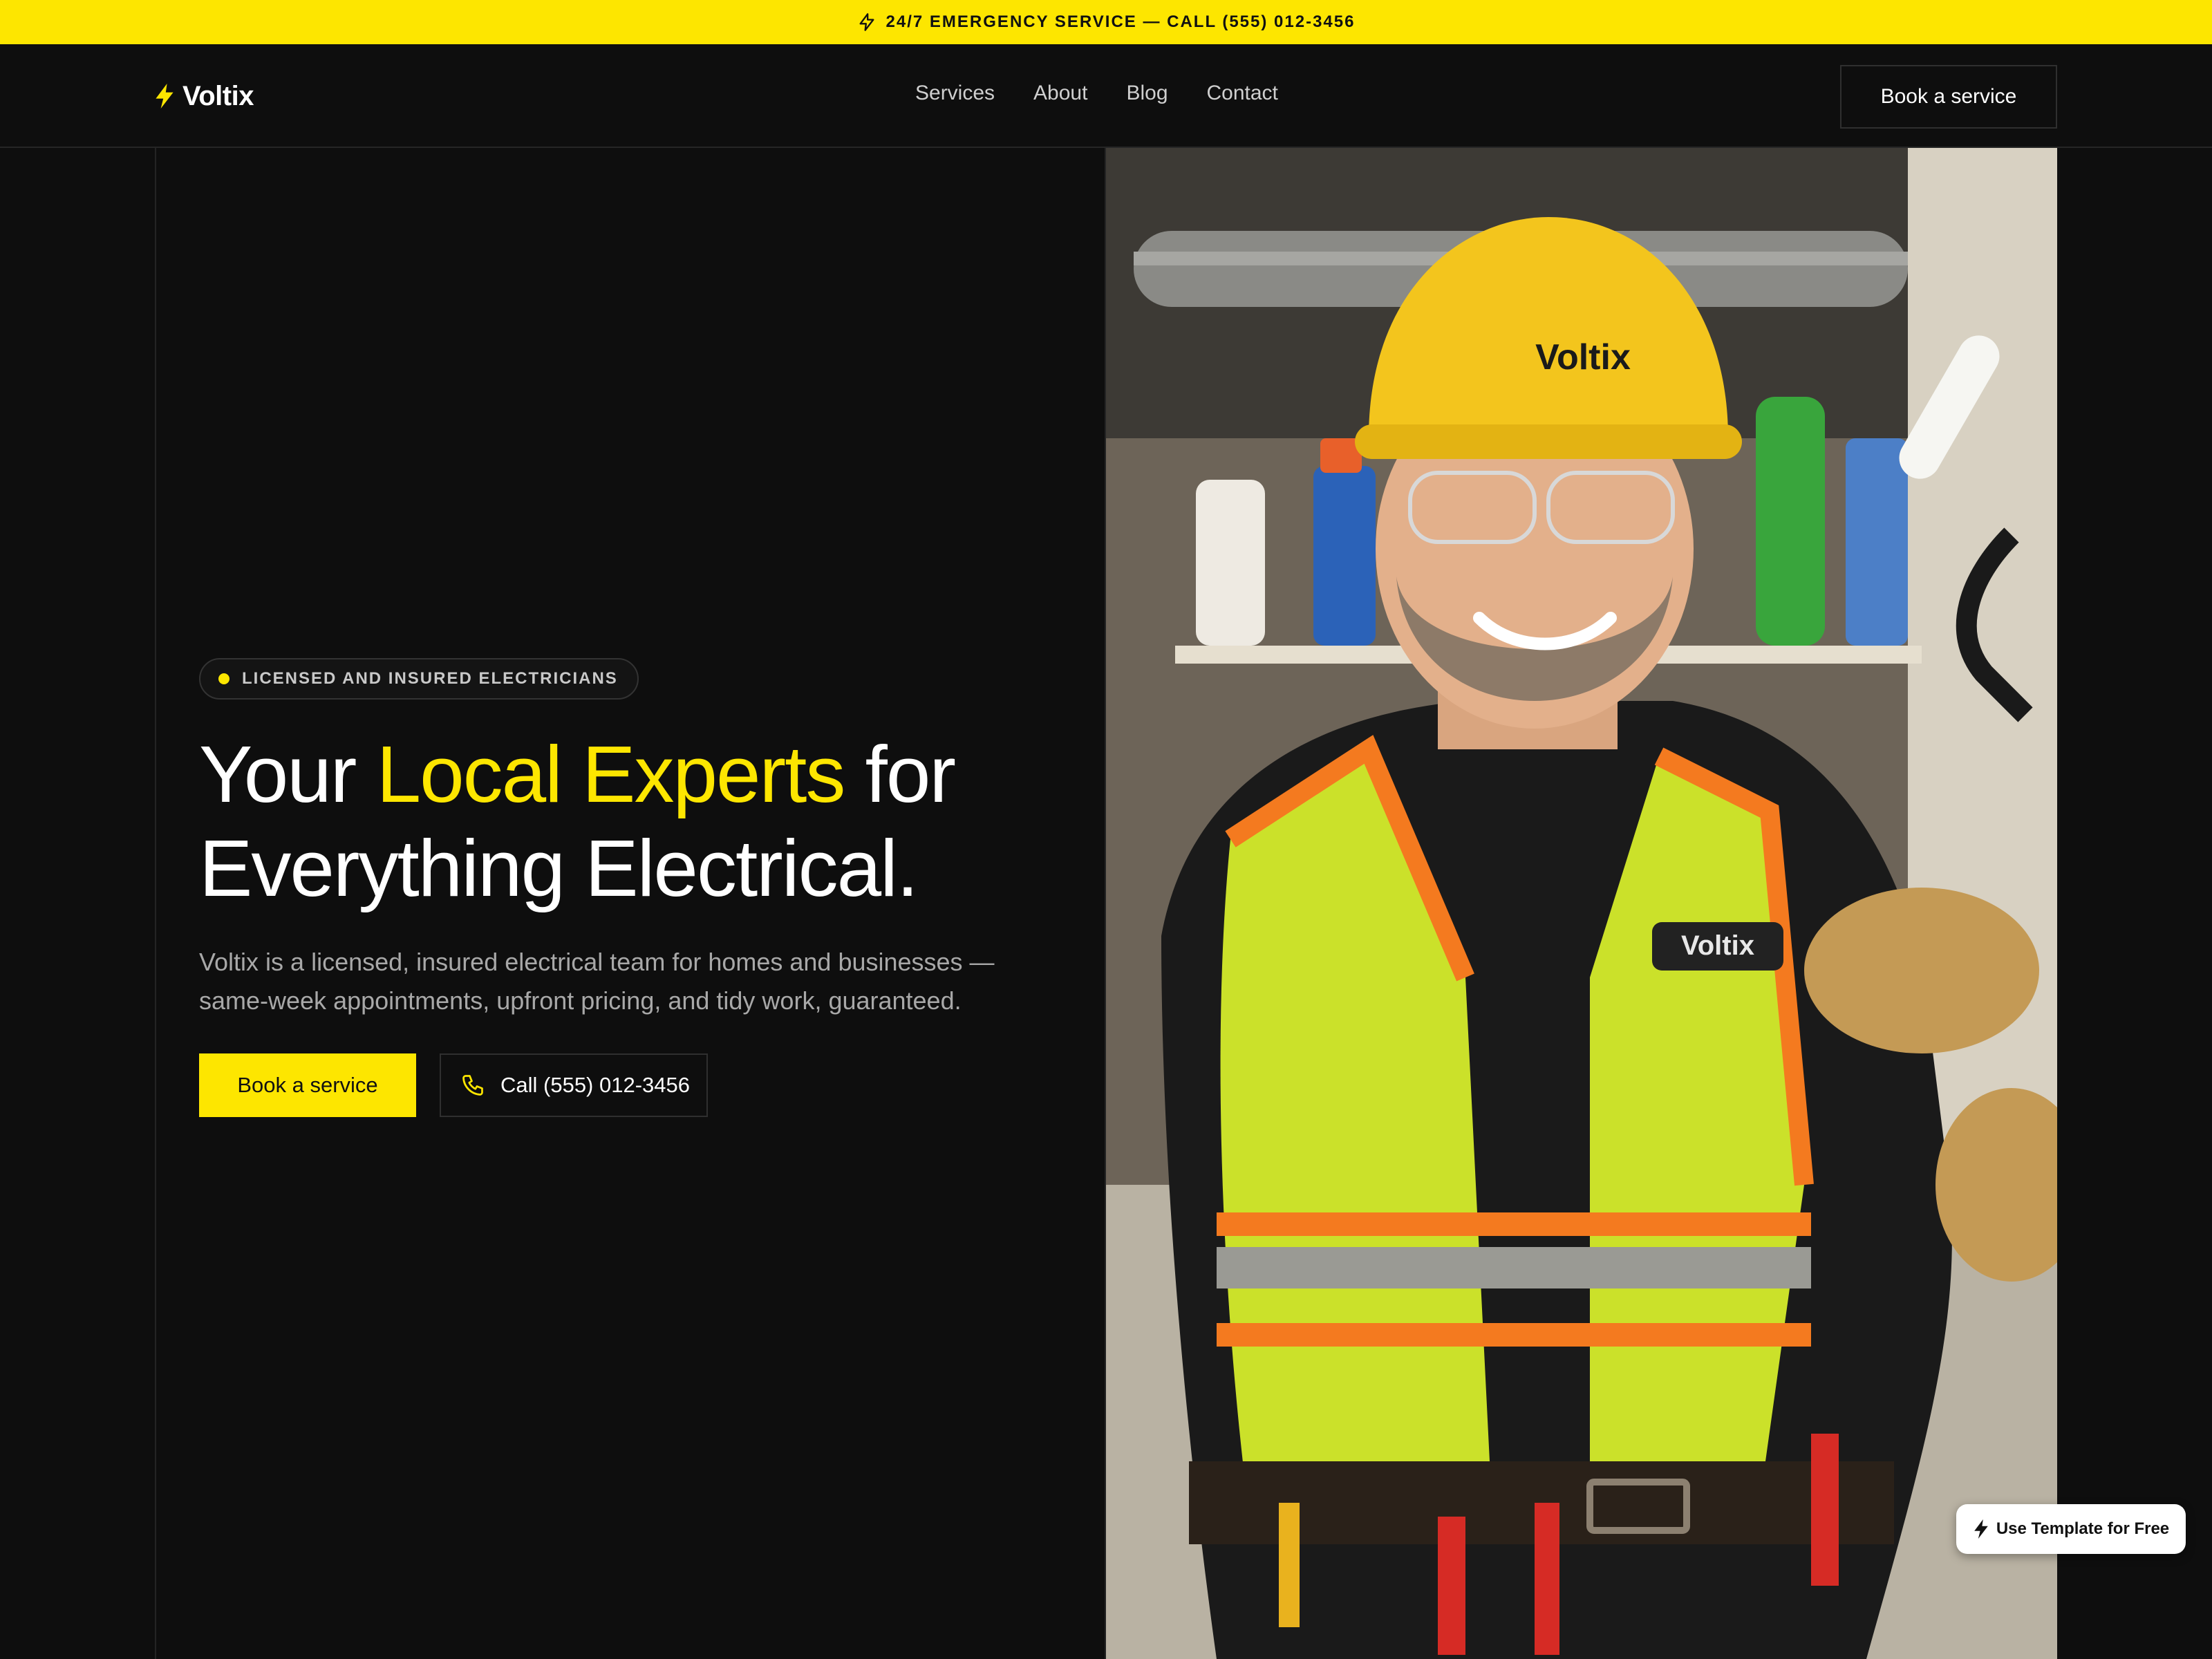 The height and width of the screenshot is (1659, 2212). What do you see at coordinates (218, 95) in the screenshot?
I see `brand-name: Voltix` at bounding box center [218, 95].